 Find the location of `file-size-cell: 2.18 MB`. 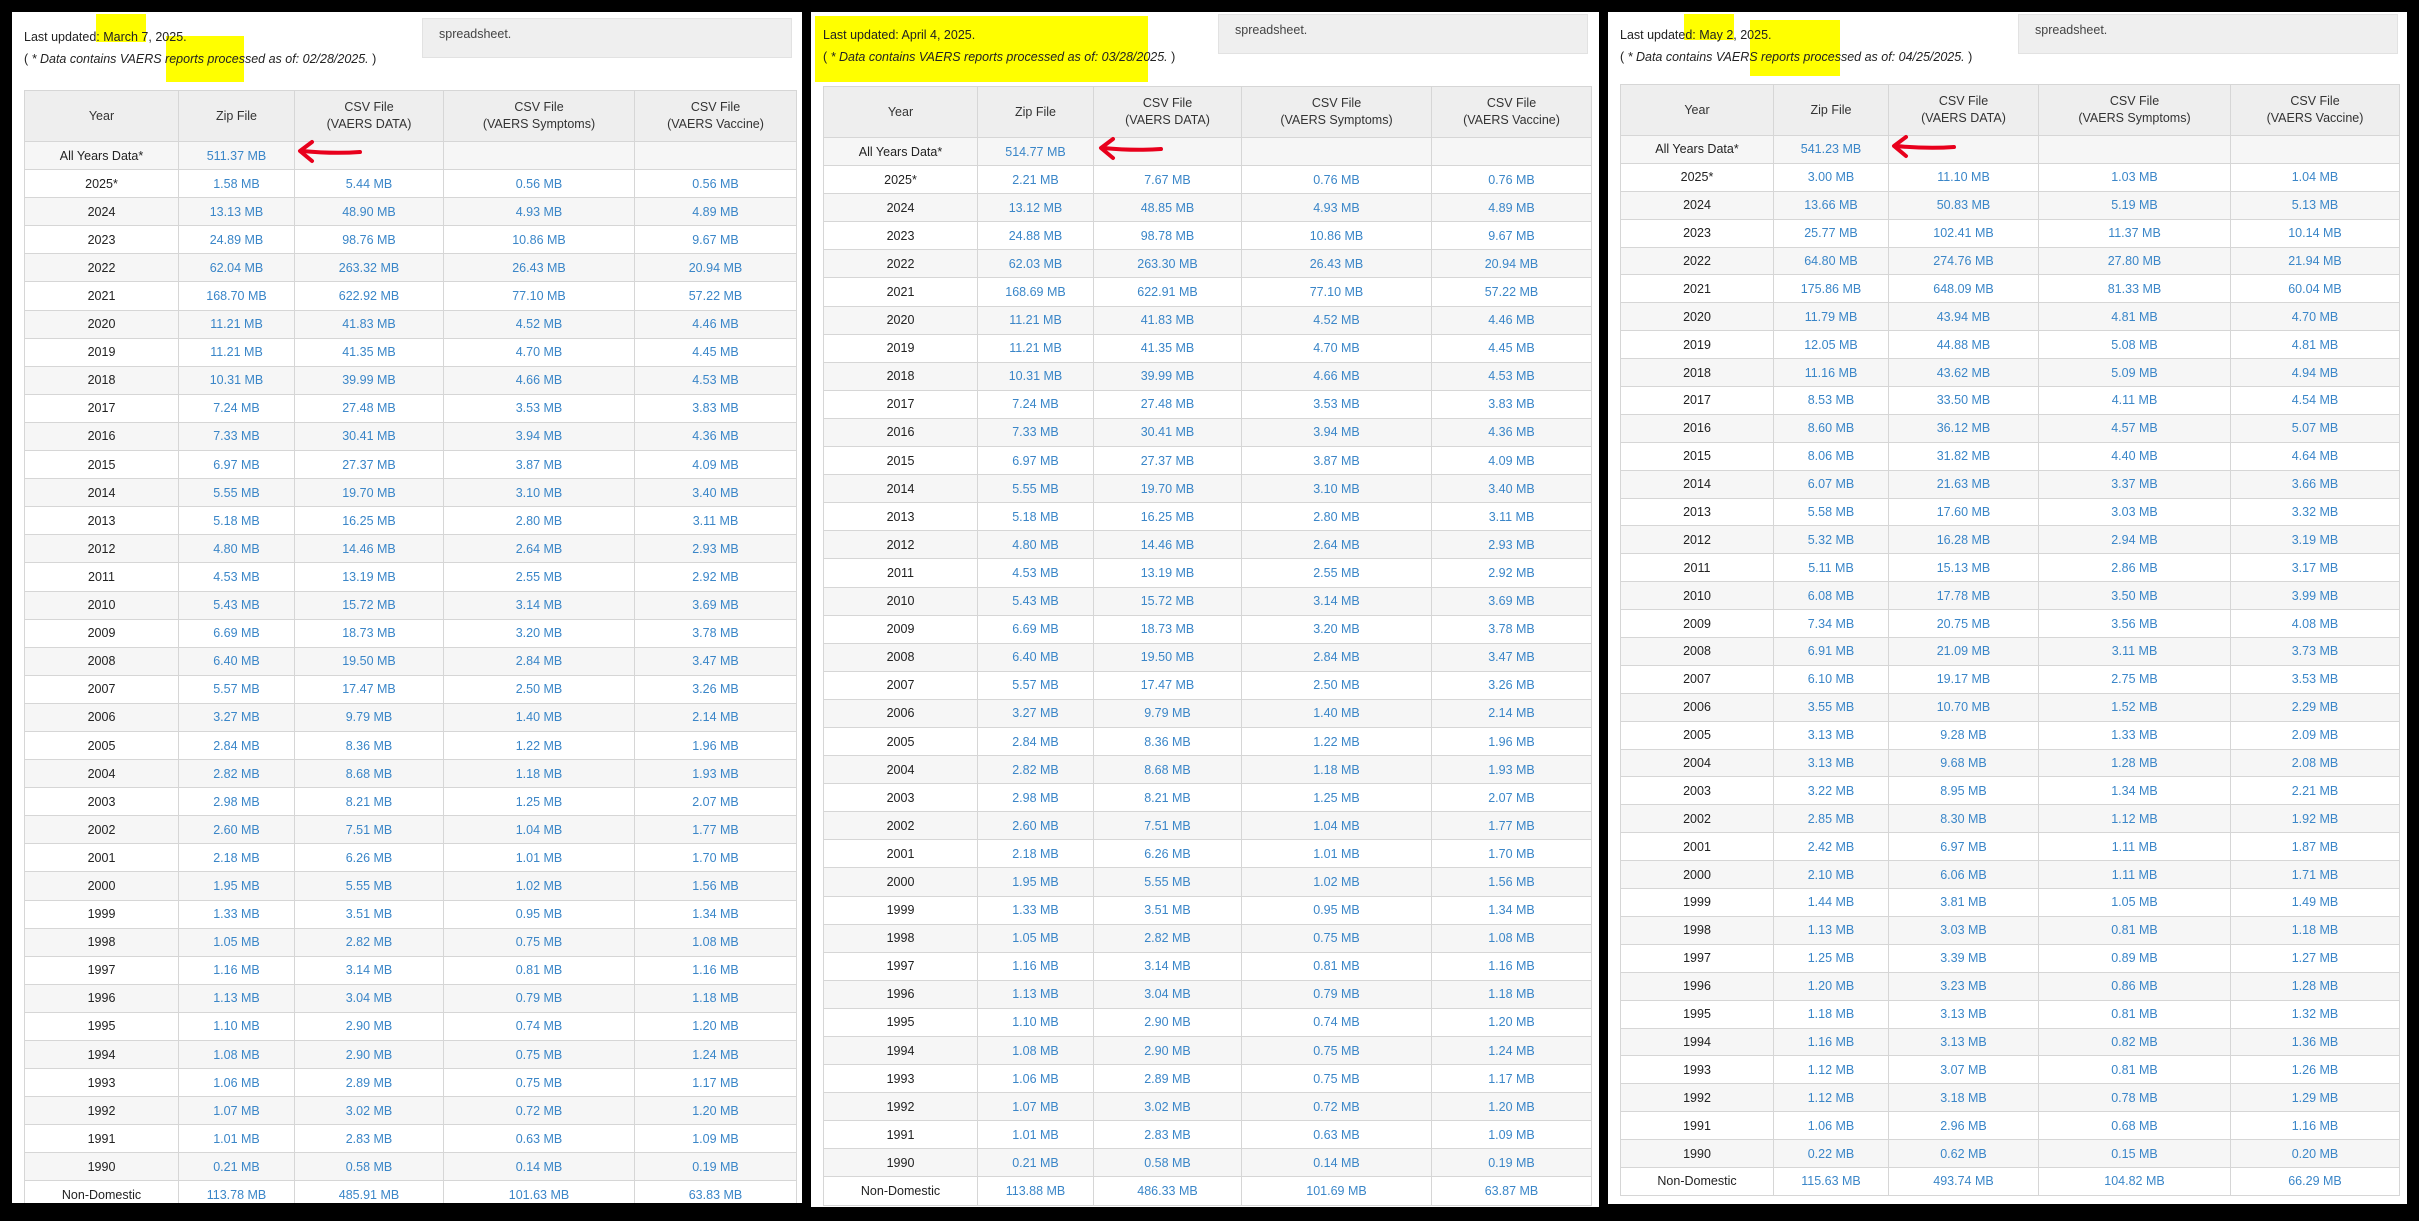

file-size-cell: 2.18 MB is located at coordinates (236, 858).